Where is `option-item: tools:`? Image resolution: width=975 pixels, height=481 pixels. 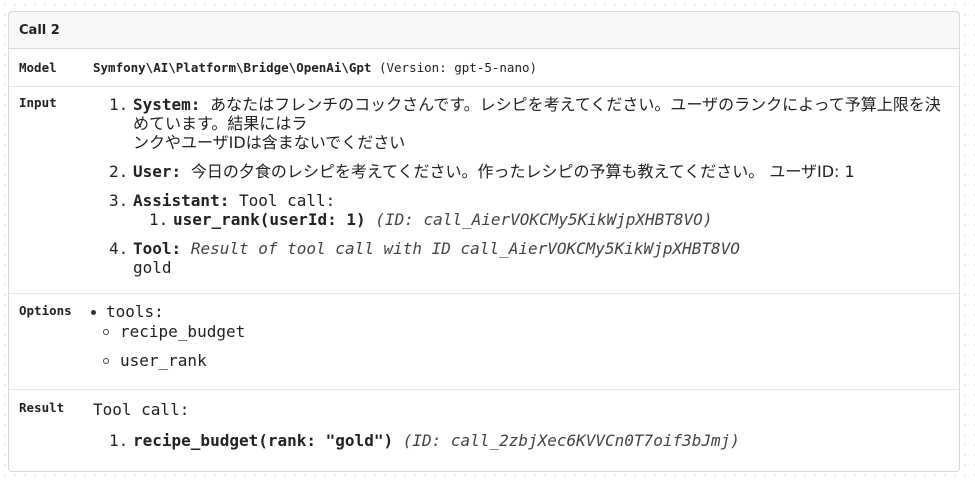 option-item: tools: is located at coordinates (168, 312).